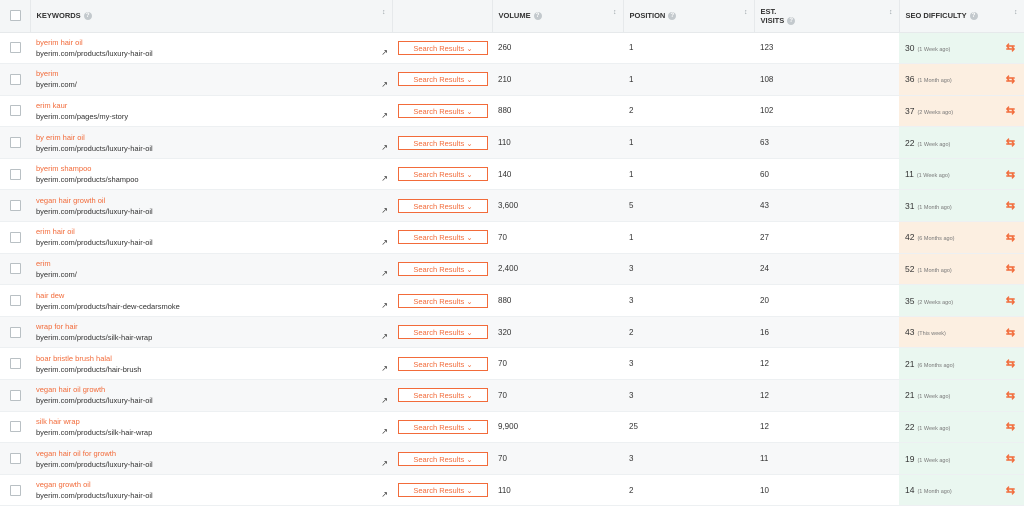 Image resolution: width=1024 pixels, height=506 pixels. What do you see at coordinates (211, 231) in the screenshot?
I see `keyword-link: erim hair oil` at bounding box center [211, 231].